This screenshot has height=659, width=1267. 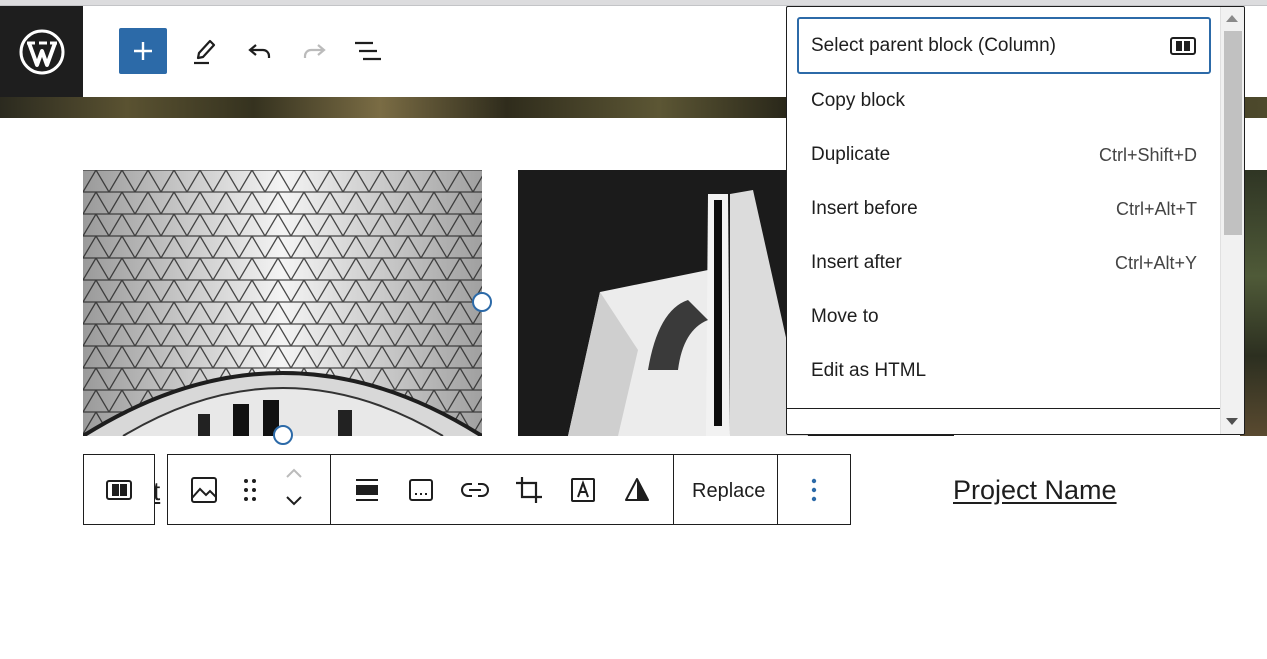 I want to click on wordpress-logo-icon, so click(x=41, y=51).